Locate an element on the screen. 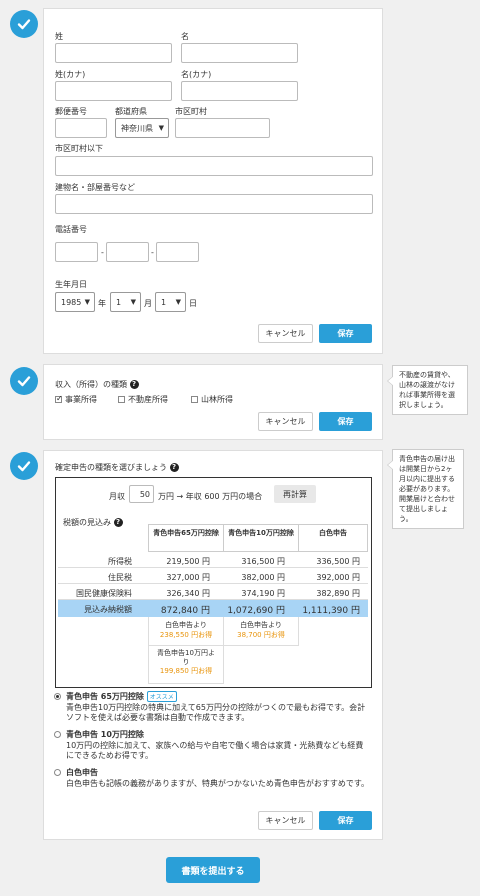 This screenshot has width=480, height=896. filing-type-title: 確定申告の種類を選びましょう ? is located at coordinates (117, 467).